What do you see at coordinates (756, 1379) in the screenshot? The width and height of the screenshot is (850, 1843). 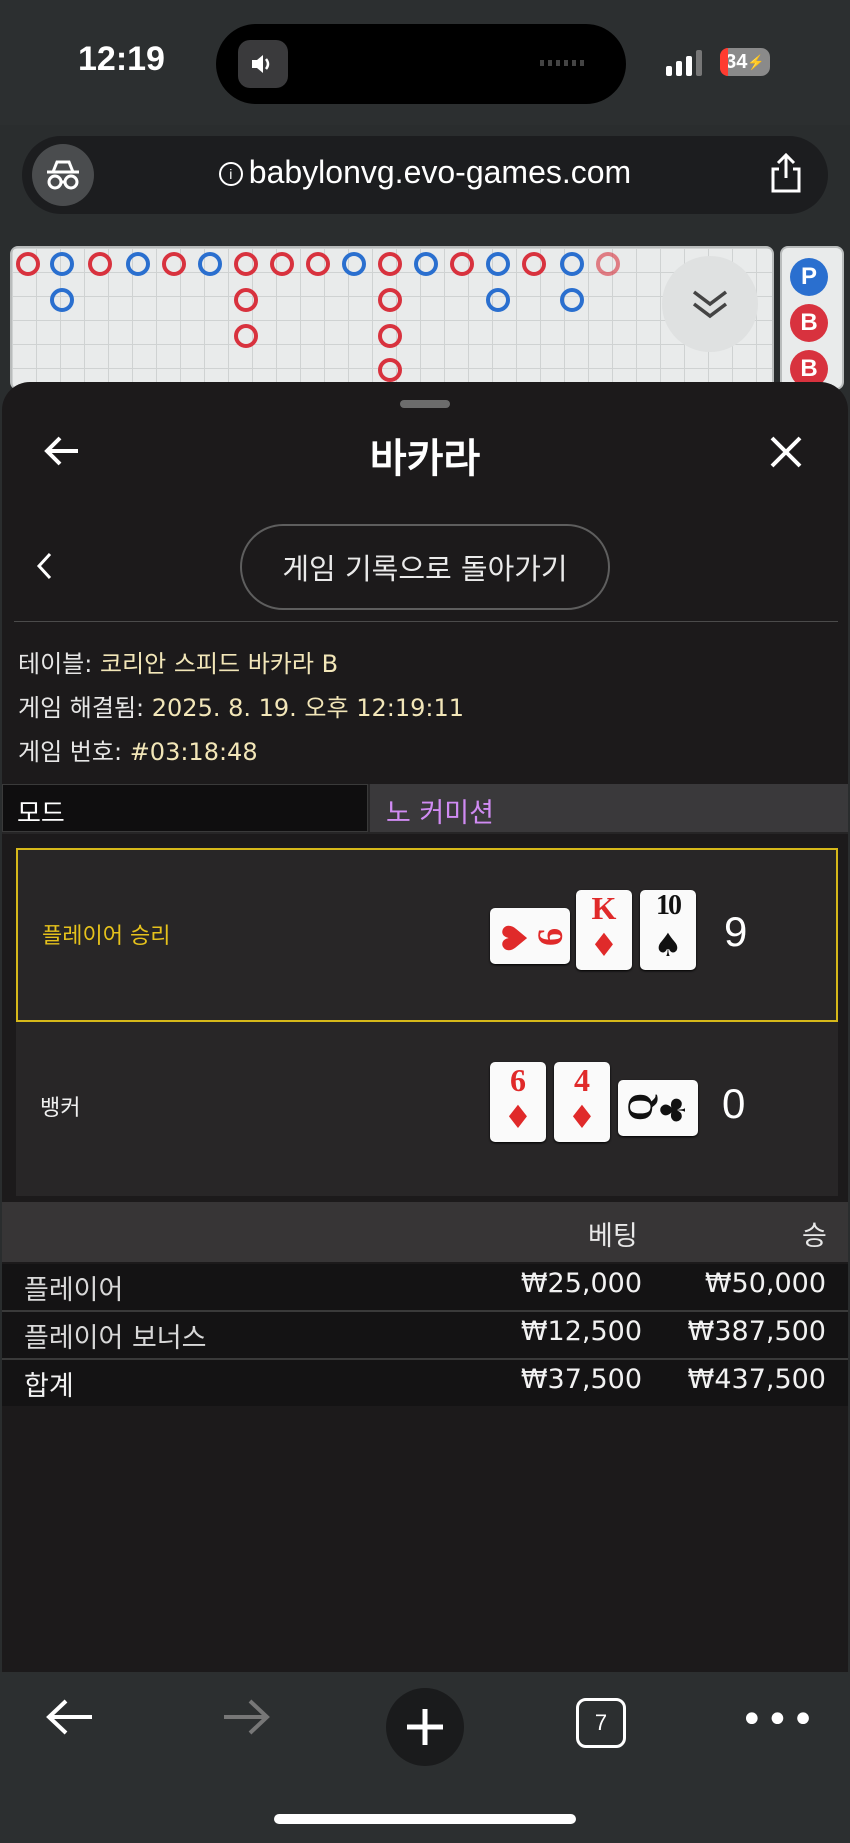 I see `total-win: ₩437,500` at bounding box center [756, 1379].